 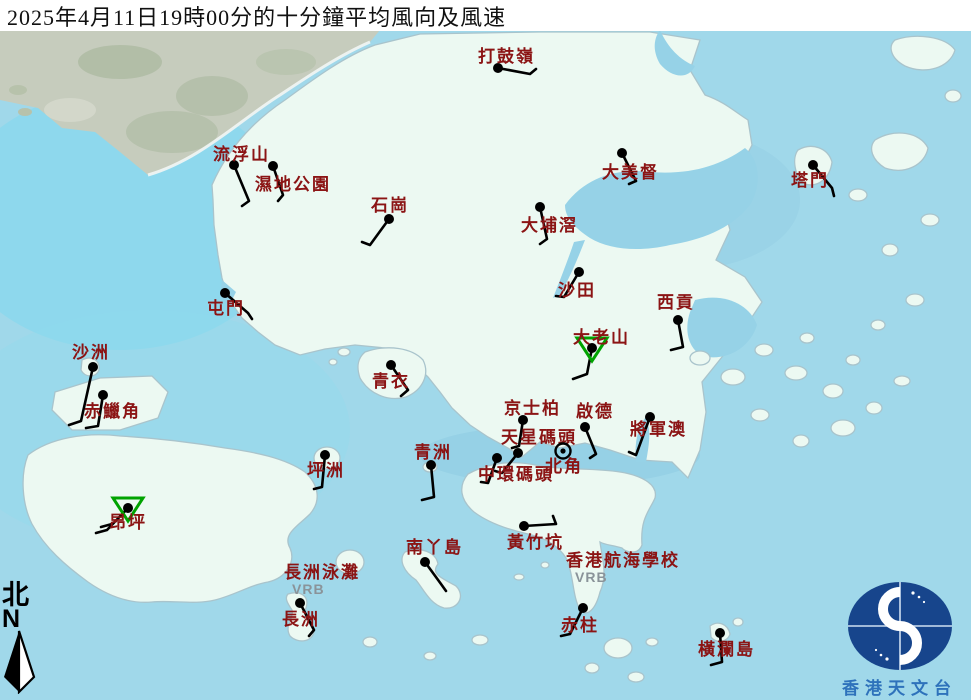 What do you see at coordinates (623, 560) in the screenshot?
I see `station-label: 香港航海學校` at bounding box center [623, 560].